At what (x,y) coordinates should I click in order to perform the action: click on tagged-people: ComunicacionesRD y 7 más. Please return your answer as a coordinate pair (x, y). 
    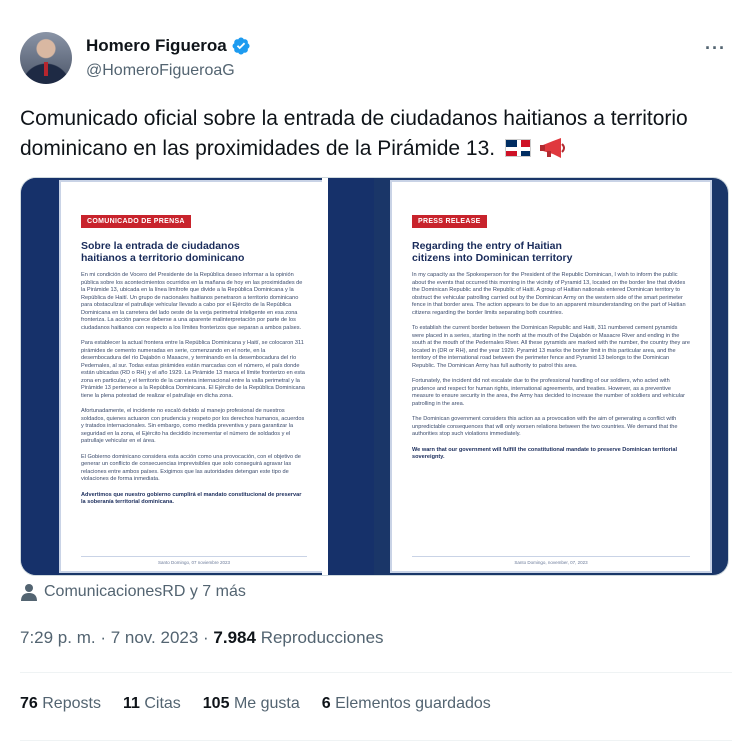
    Looking at the image, I should click on (133, 592).